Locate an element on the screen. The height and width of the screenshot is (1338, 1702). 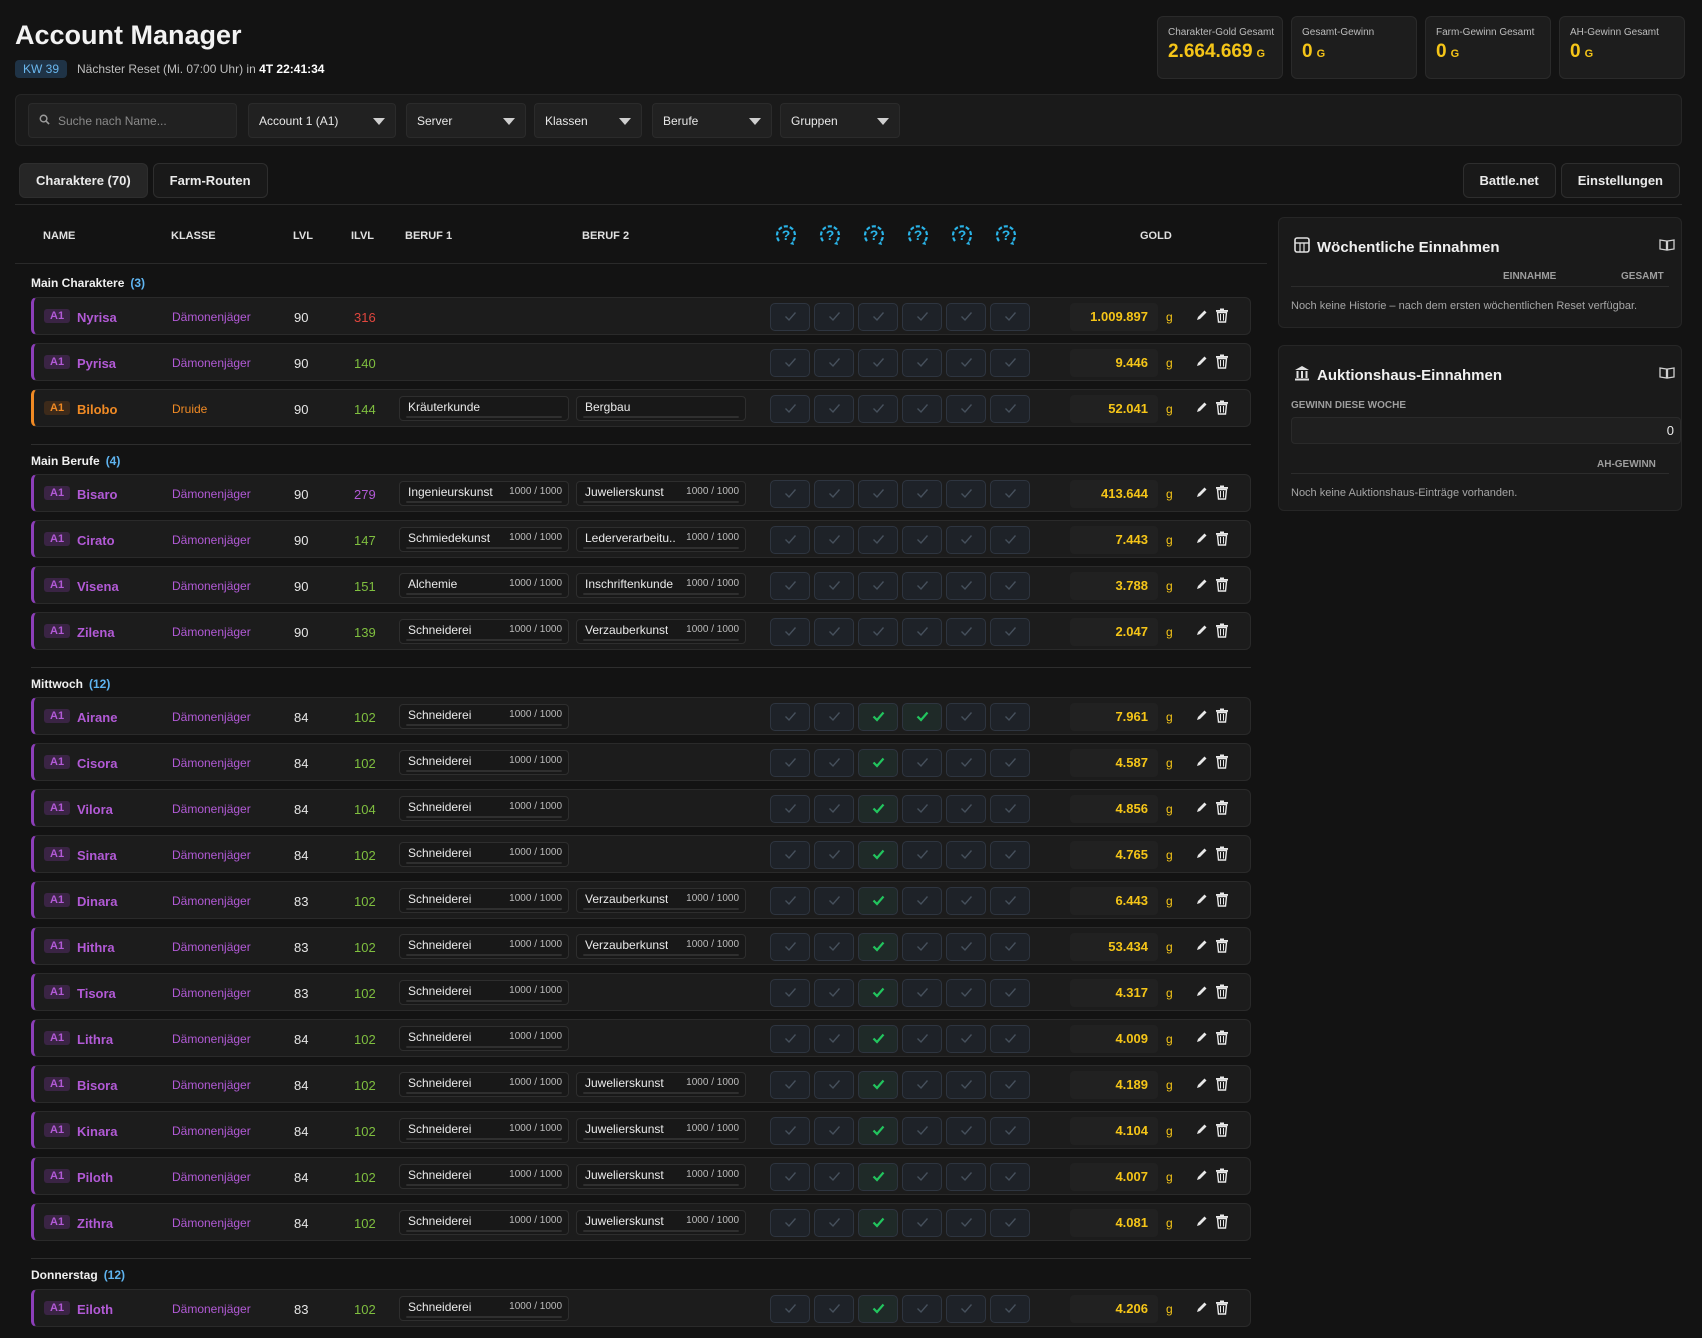
profession-select: Berufe is located at coordinates (712, 120).